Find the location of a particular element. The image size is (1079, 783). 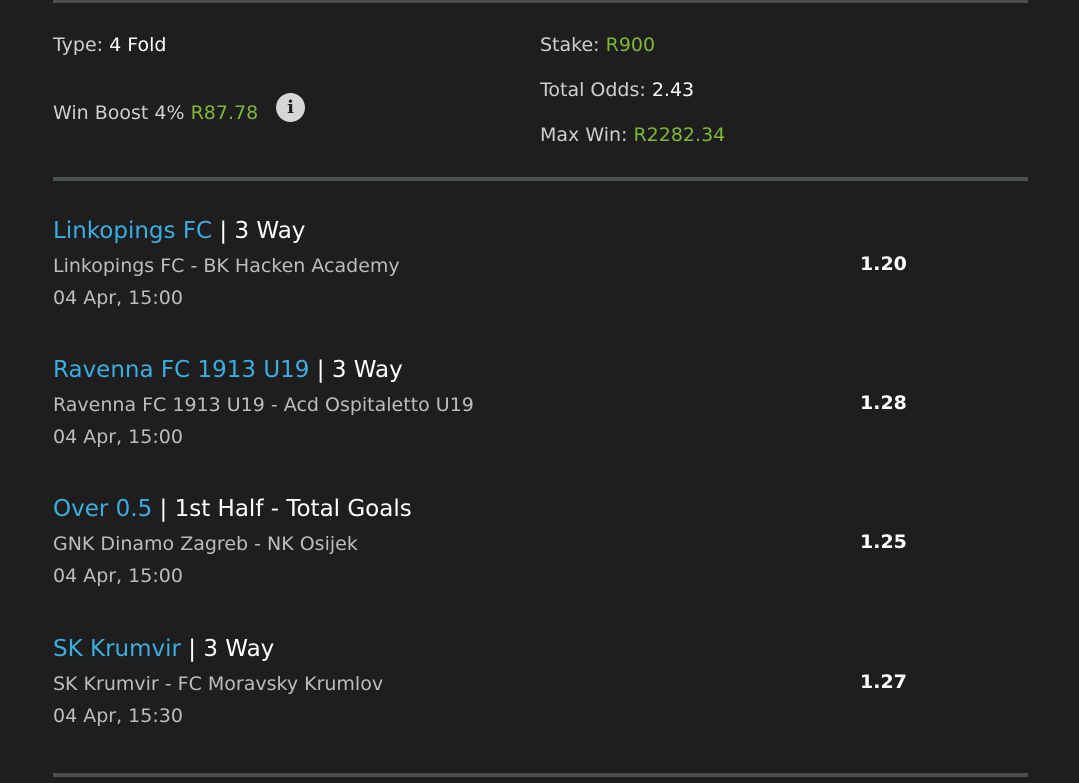

total-odds: Total Odds: 2.43 is located at coordinates (617, 90).